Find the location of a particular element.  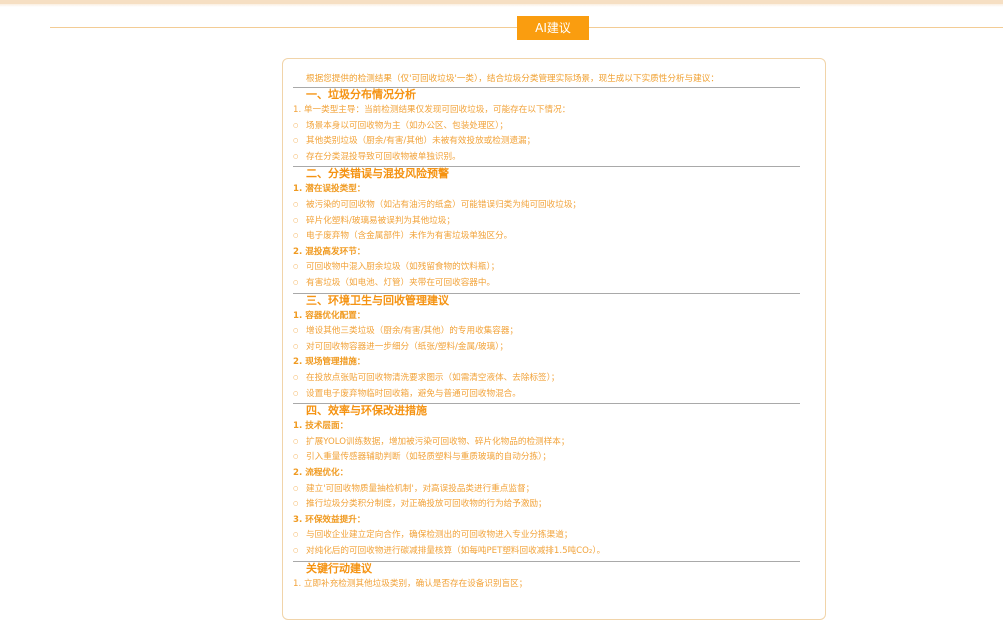

subsection-heading: 3. 环保效益提升： is located at coordinates (329, 519).